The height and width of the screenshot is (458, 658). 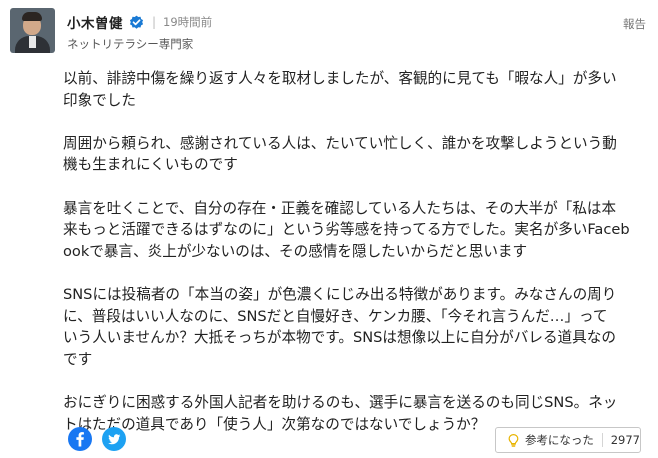 I want to click on timestamp: 19時間前, so click(x=188, y=22).